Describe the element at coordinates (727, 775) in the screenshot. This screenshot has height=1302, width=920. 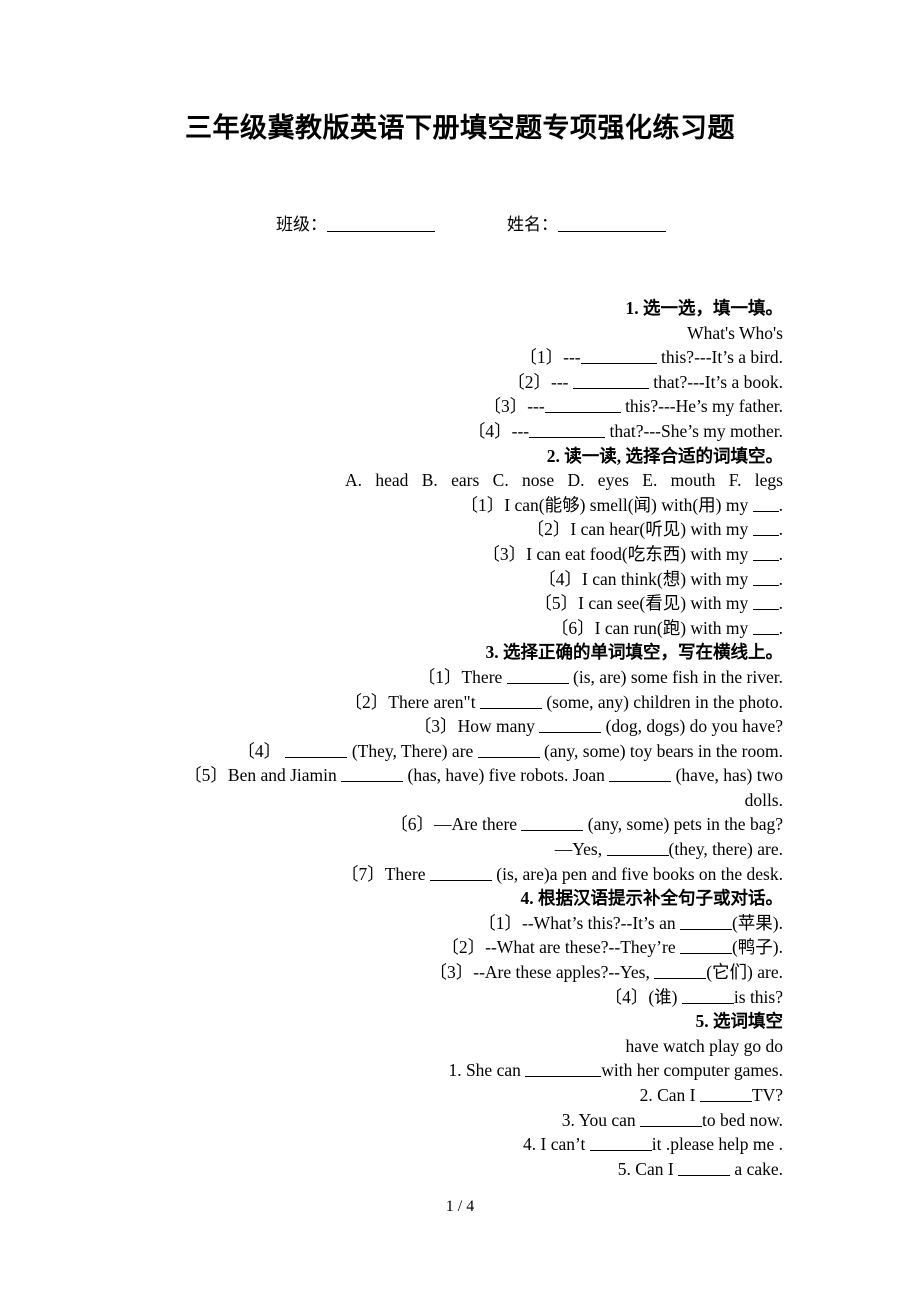
I see `item-post: (have, has) two` at that location.